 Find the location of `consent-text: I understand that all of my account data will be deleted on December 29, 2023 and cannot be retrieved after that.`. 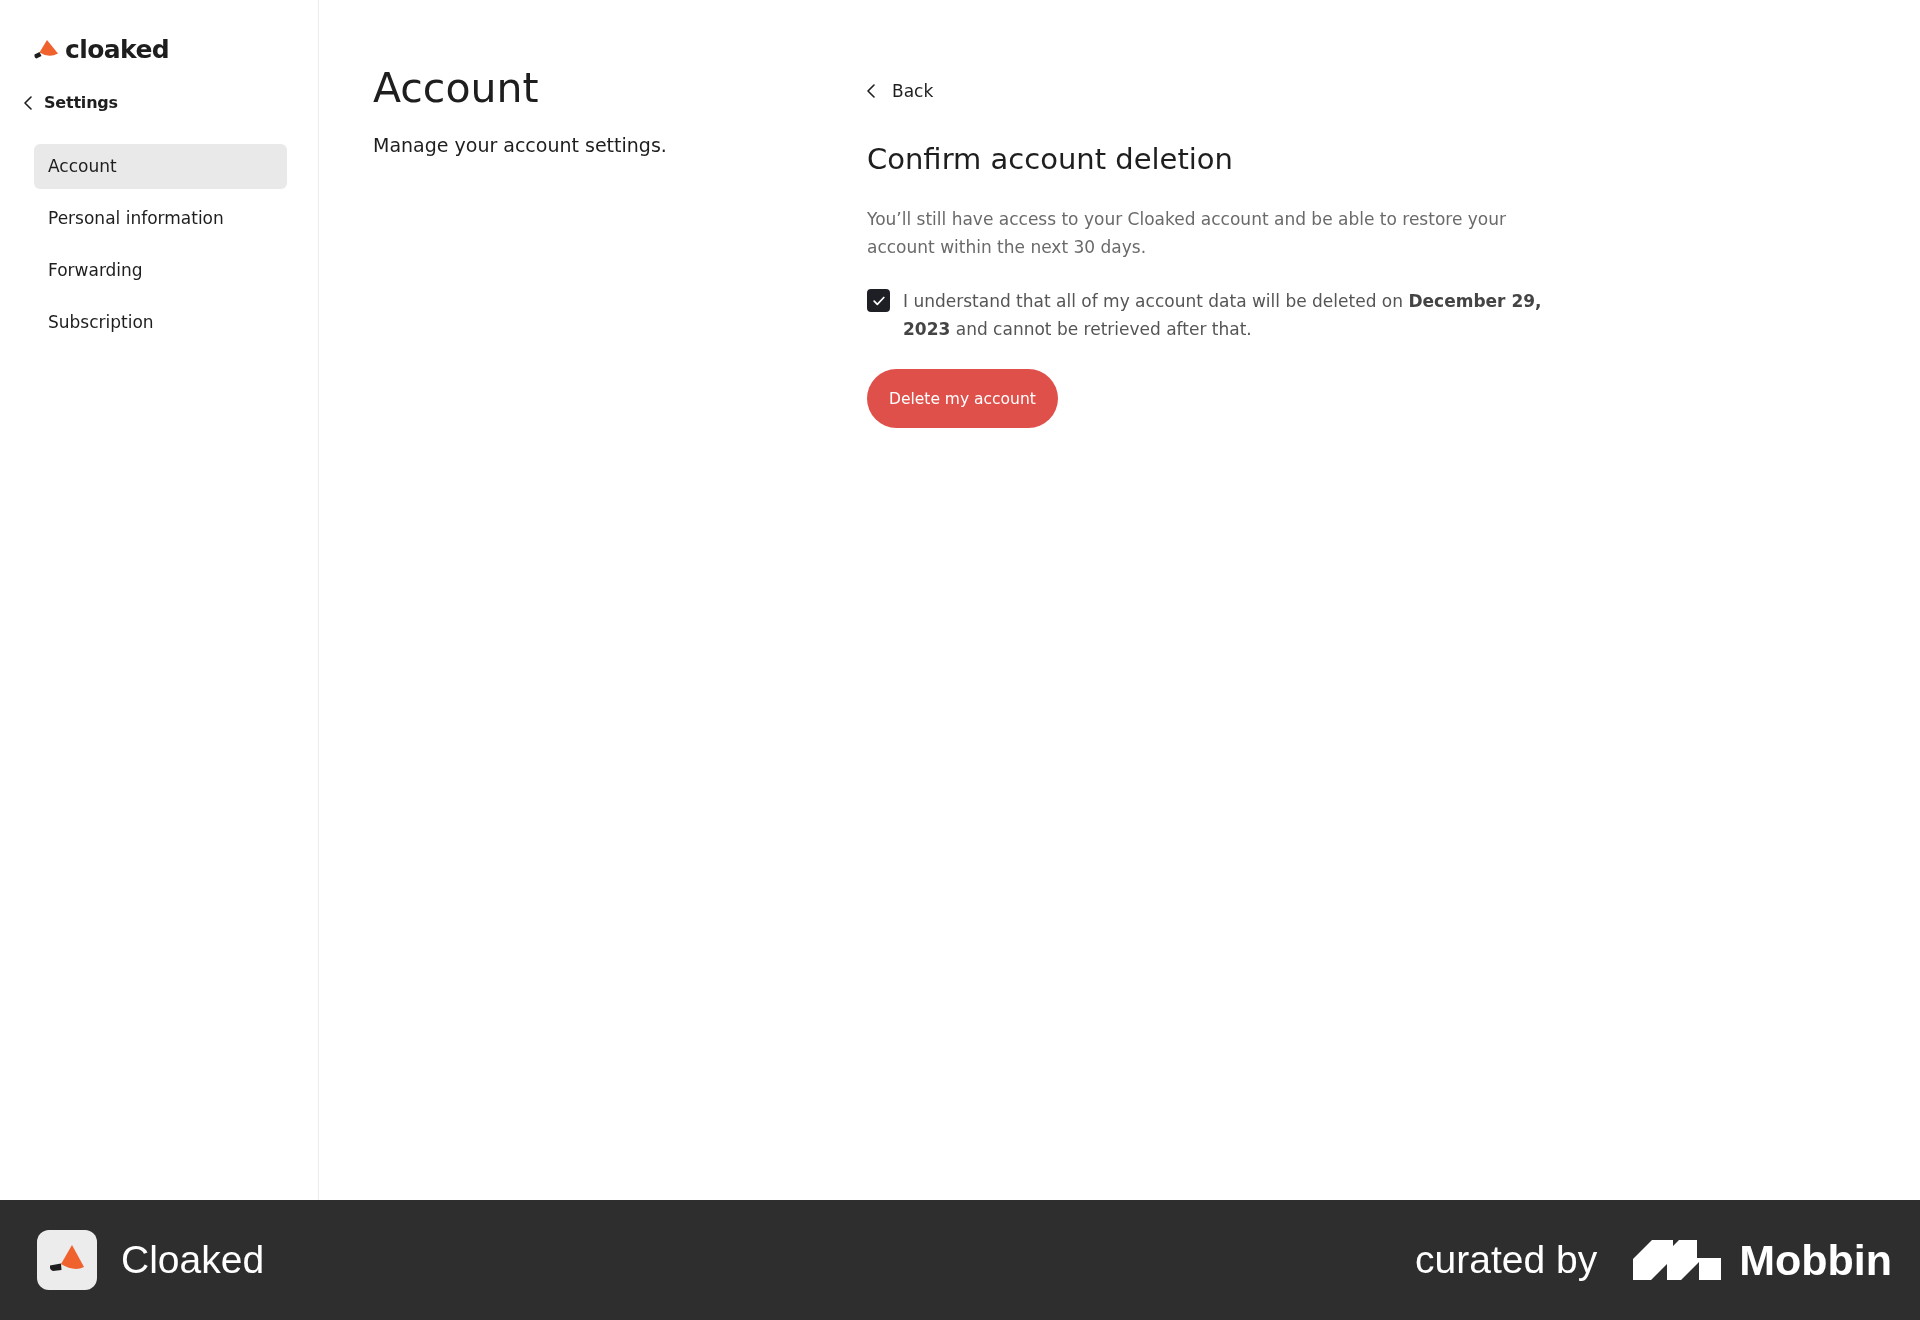

consent-text: I understand that all of my account data will be deleted on December 29, 2023 and cannot be retrieved after that. is located at coordinates (1223, 315).